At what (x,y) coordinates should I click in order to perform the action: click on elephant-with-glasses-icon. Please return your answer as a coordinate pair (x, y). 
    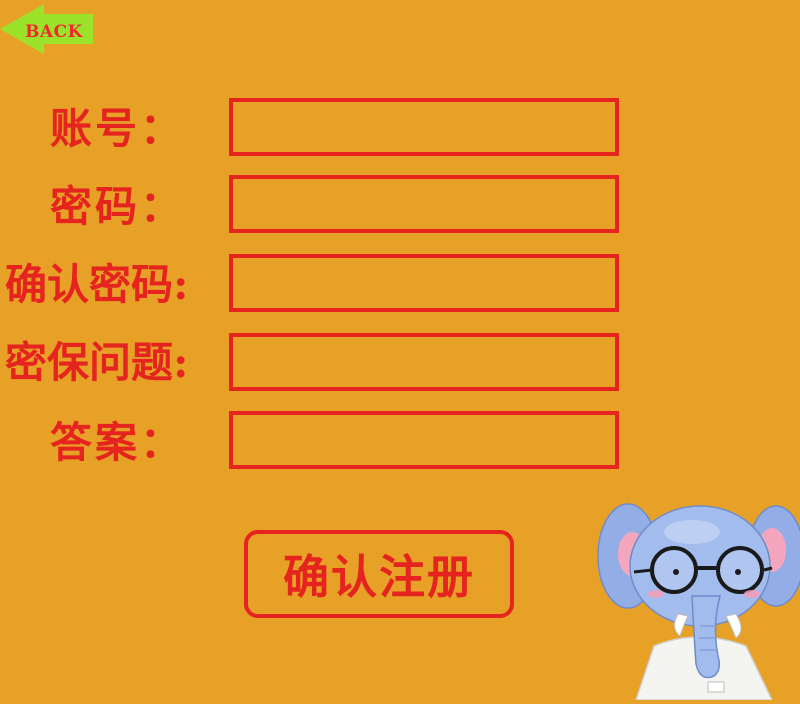
    Looking at the image, I should click on (698, 602).